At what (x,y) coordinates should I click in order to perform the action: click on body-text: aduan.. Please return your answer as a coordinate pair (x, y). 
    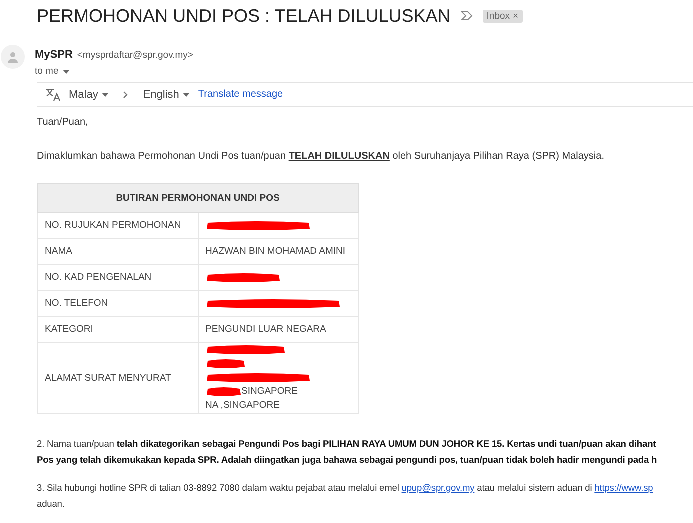
    Looking at the image, I should click on (51, 504).